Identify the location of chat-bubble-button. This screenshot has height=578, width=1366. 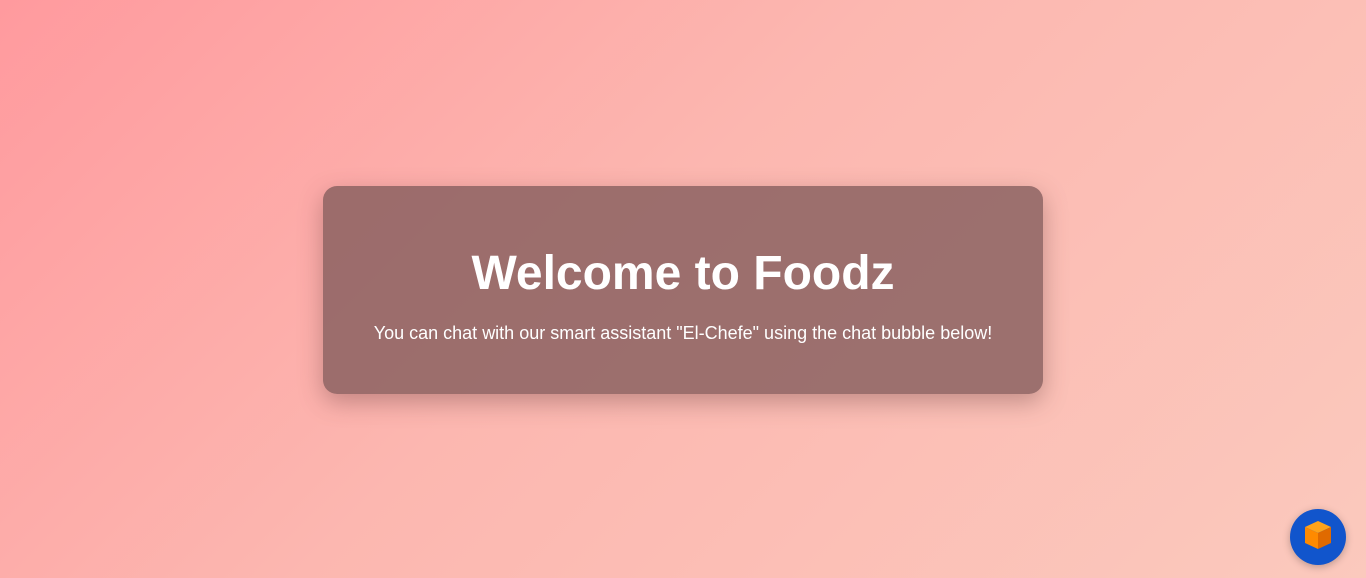
(1318, 537).